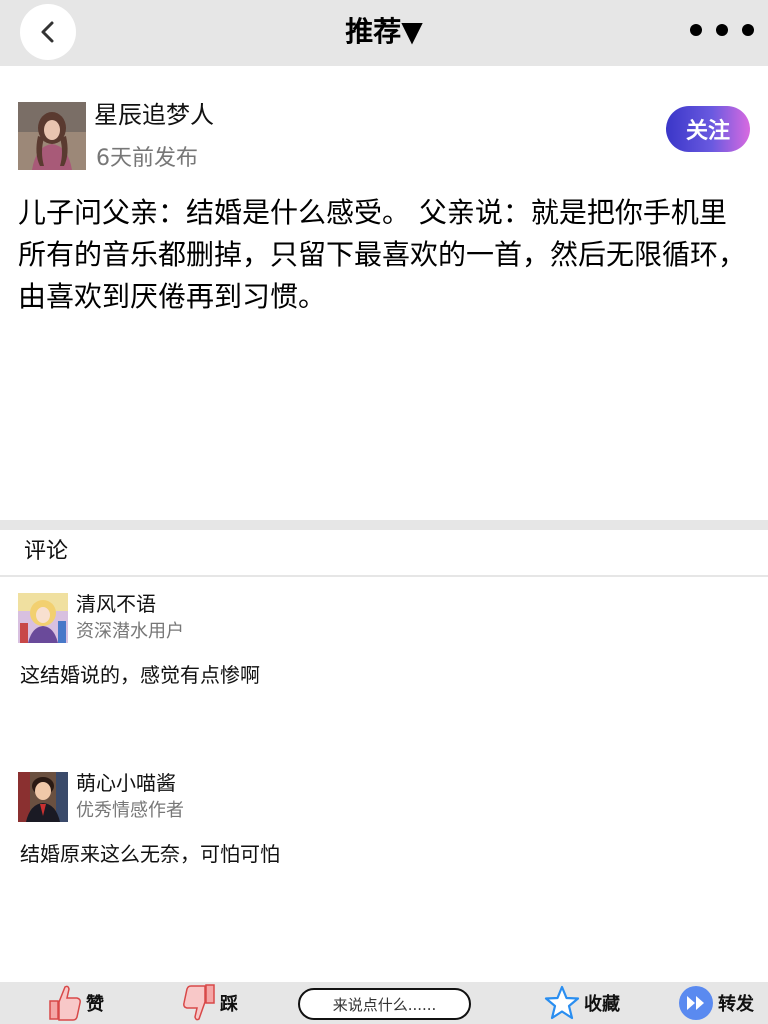  I want to click on feed-selector: 推荐▼, so click(384, 32).